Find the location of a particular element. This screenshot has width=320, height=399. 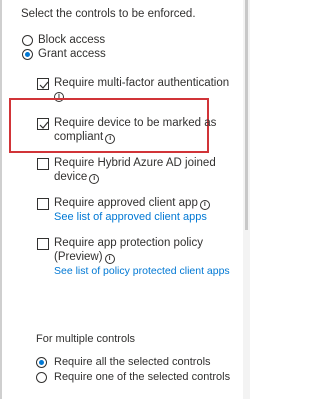

require-one-radio is located at coordinates (41, 377).